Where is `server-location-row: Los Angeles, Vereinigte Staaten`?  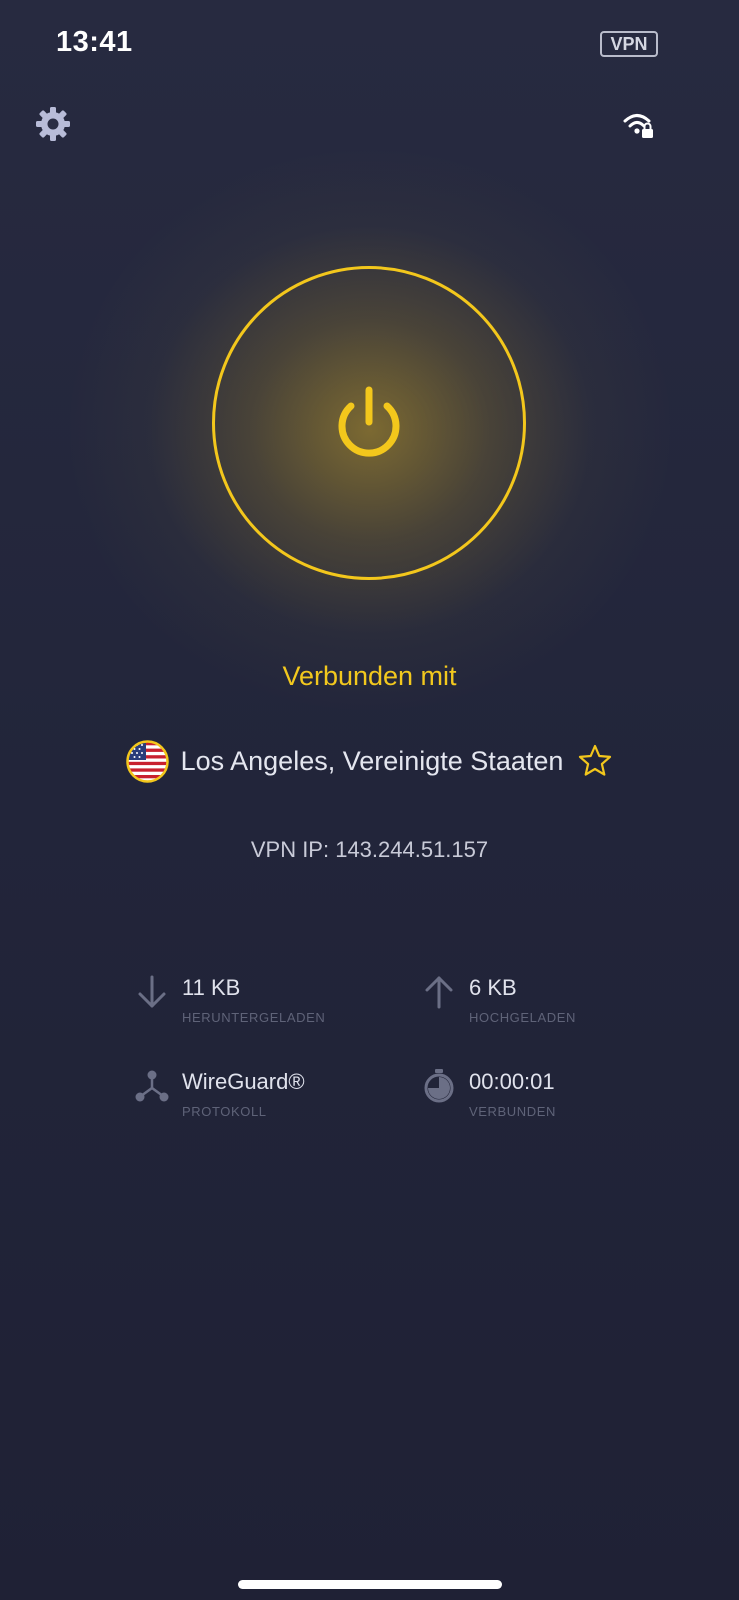
server-location-row: Los Angeles, Vereinigte Staaten is located at coordinates (369, 761).